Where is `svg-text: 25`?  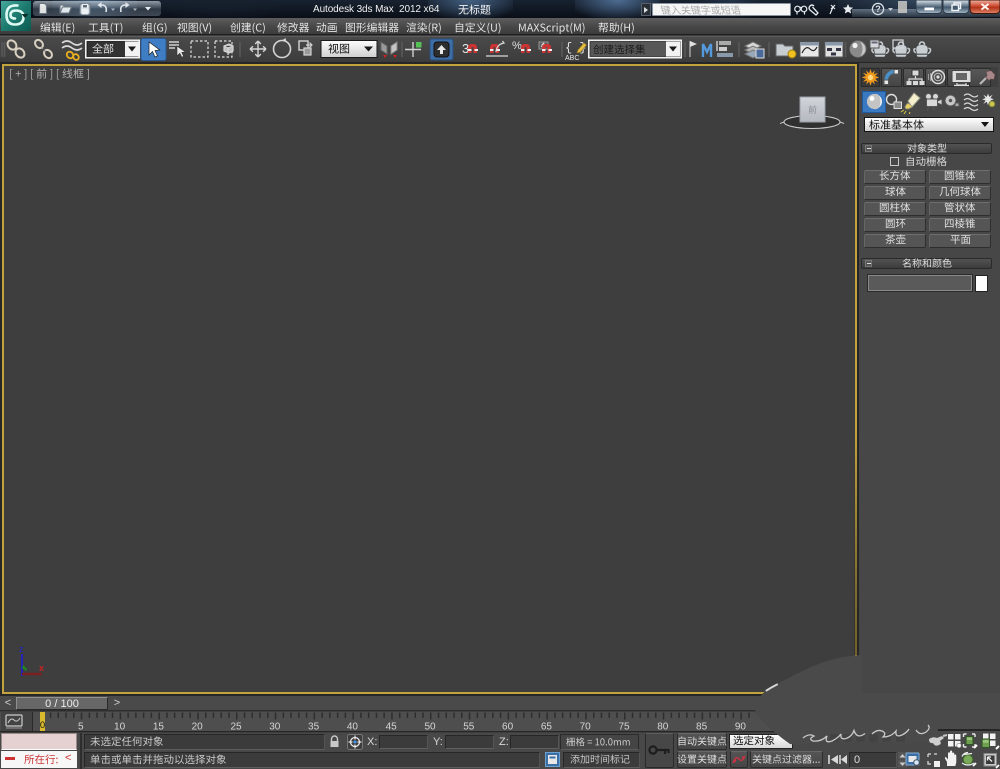 svg-text: 25 is located at coordinates (236, 727).